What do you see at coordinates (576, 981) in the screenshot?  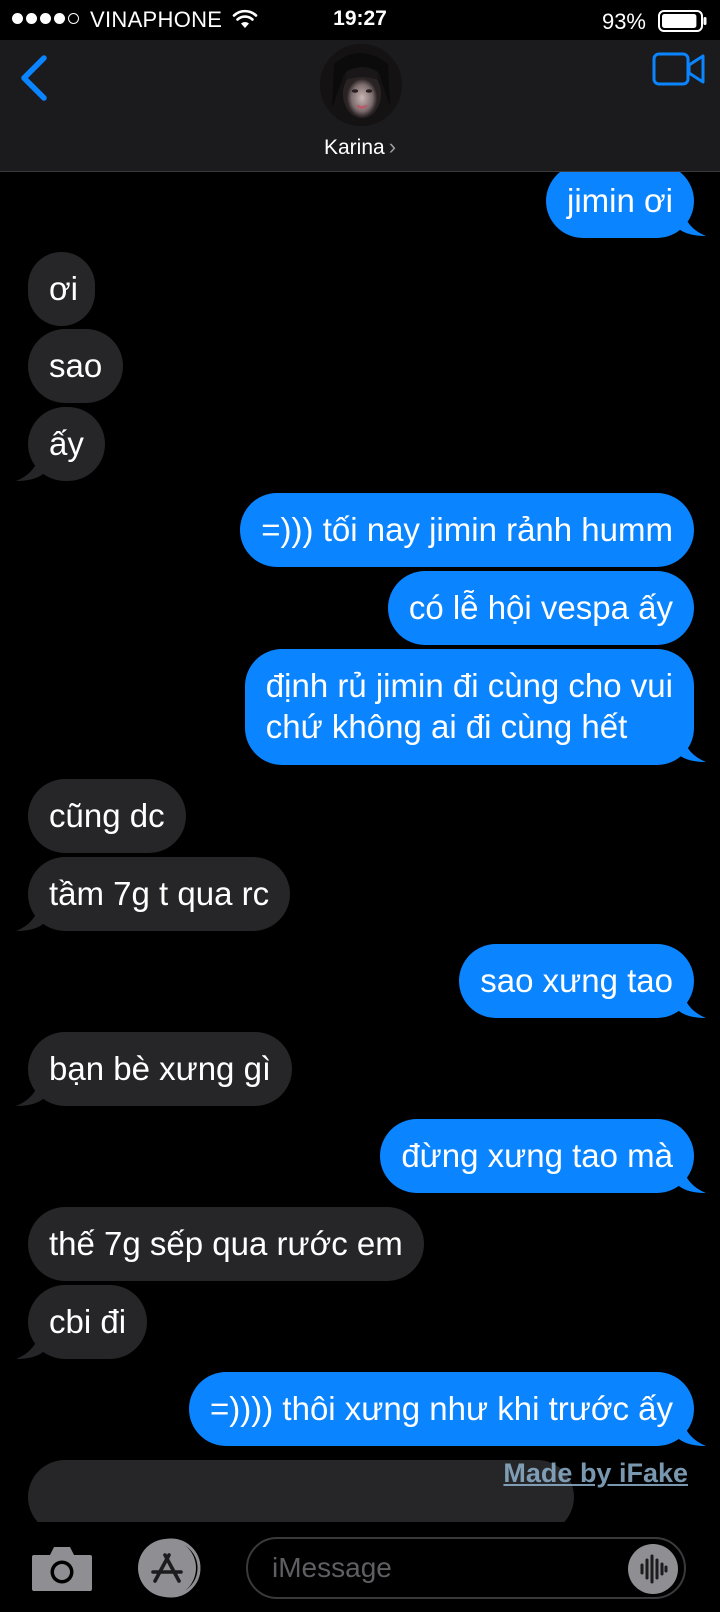 I see `message-bubble-outgoing: sao xưng tao` at bounding box center [576, 981].